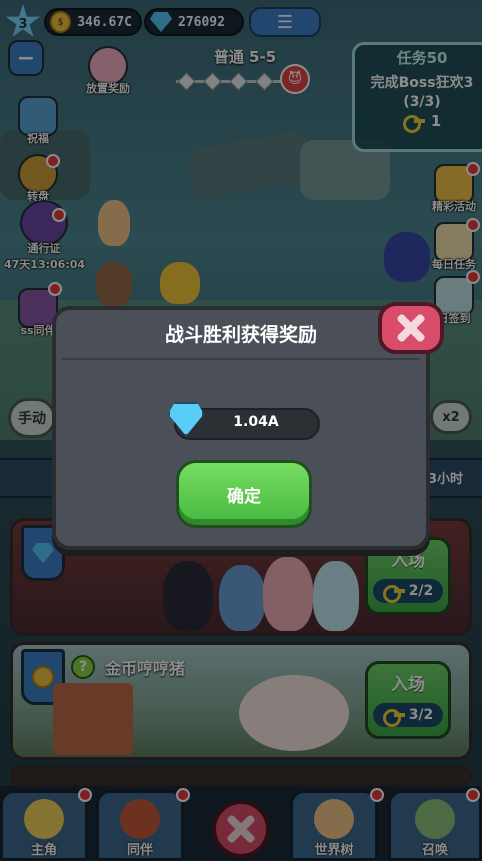 This screenshot has height=861, width=482. Describe the element at coordinates (240, 335) in the screenshot. I see `modal-title: 战斗胜利获得奖励` at that location.